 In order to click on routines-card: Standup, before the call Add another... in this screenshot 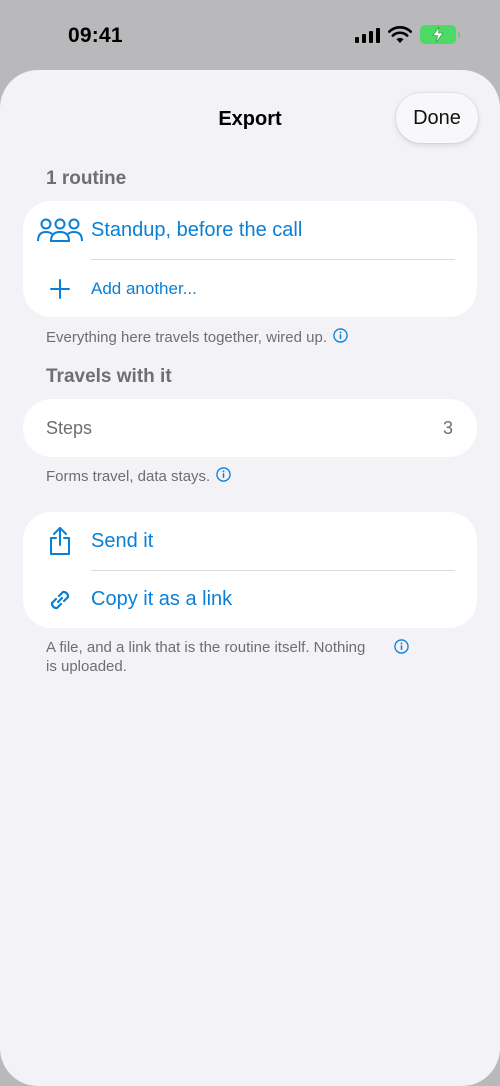, I will do `click(250, 259)`.